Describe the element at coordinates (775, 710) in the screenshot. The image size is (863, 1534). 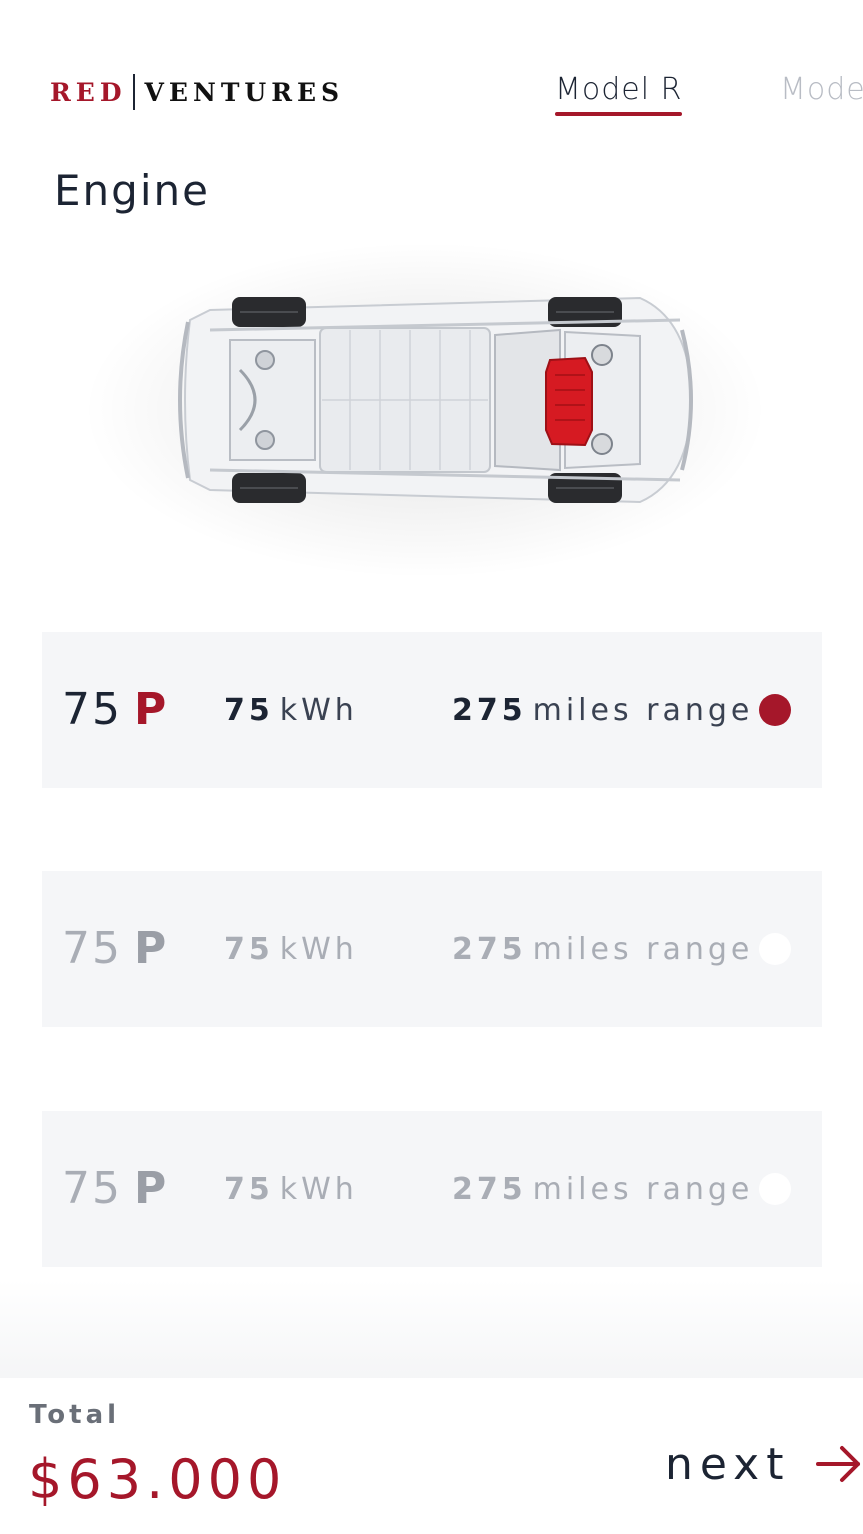
I see `option-radio-selected` at that location.